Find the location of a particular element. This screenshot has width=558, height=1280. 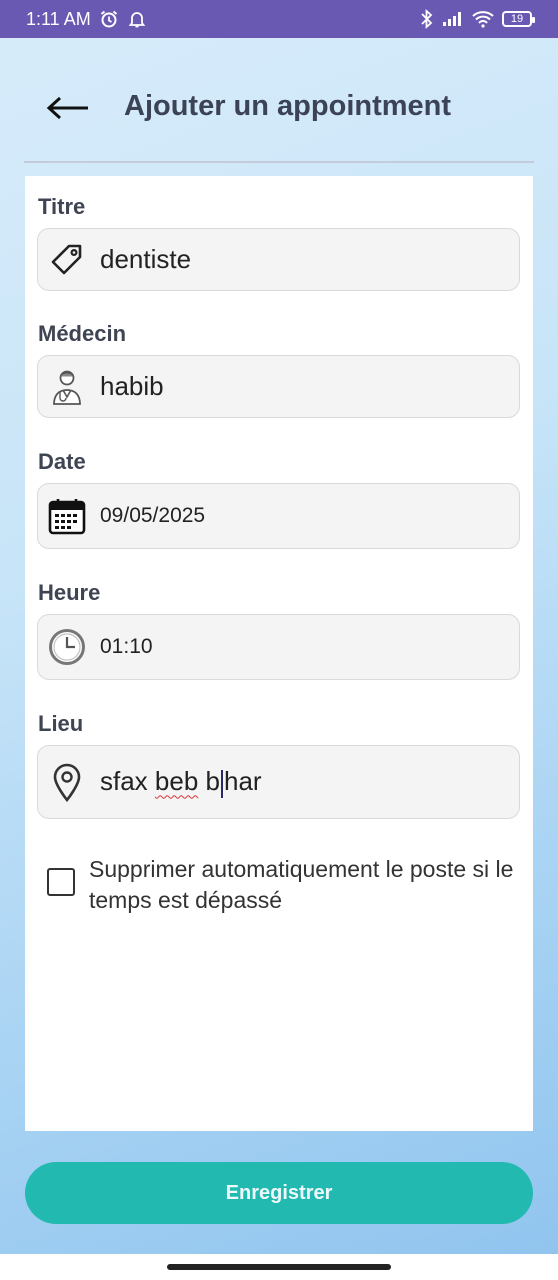

header-divider is located at coordinates (279, 162).